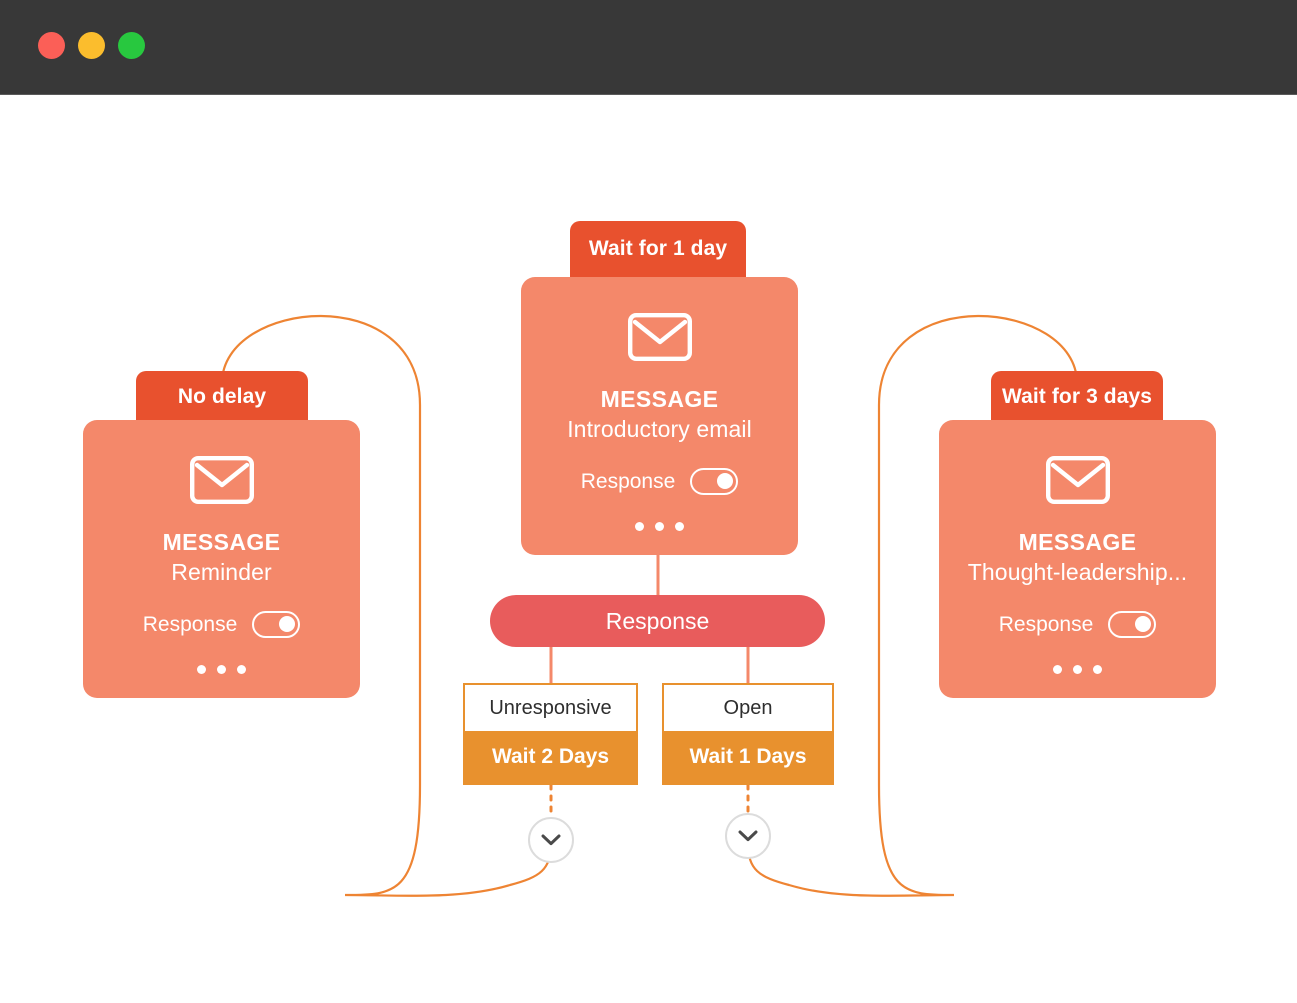  Describe the element at coordinates (648, 47) in the screenshot. I see `window-titlebar` at that location.